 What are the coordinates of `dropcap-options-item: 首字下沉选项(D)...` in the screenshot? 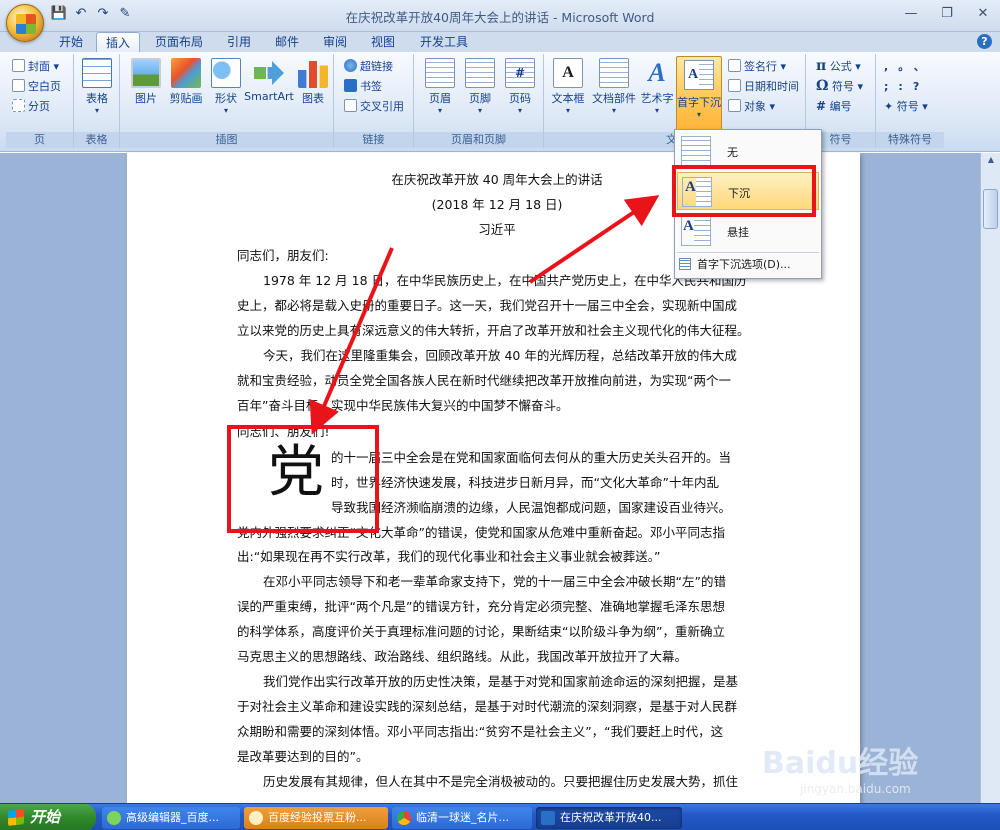 It's located at (735, 264).